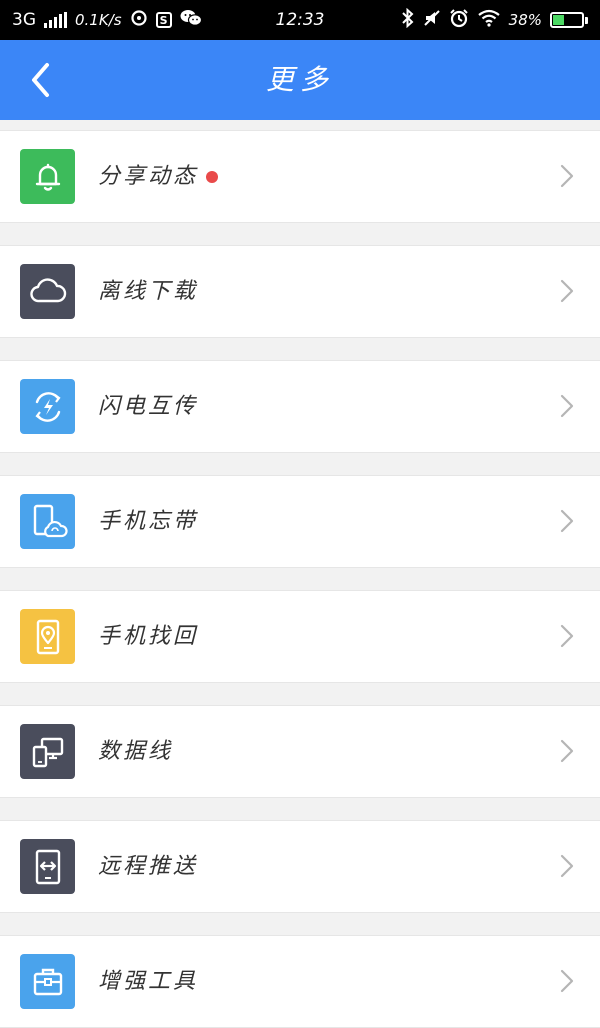  I want to click on status-bar-left: 3G 0.1K/s S, so click(156, 20).